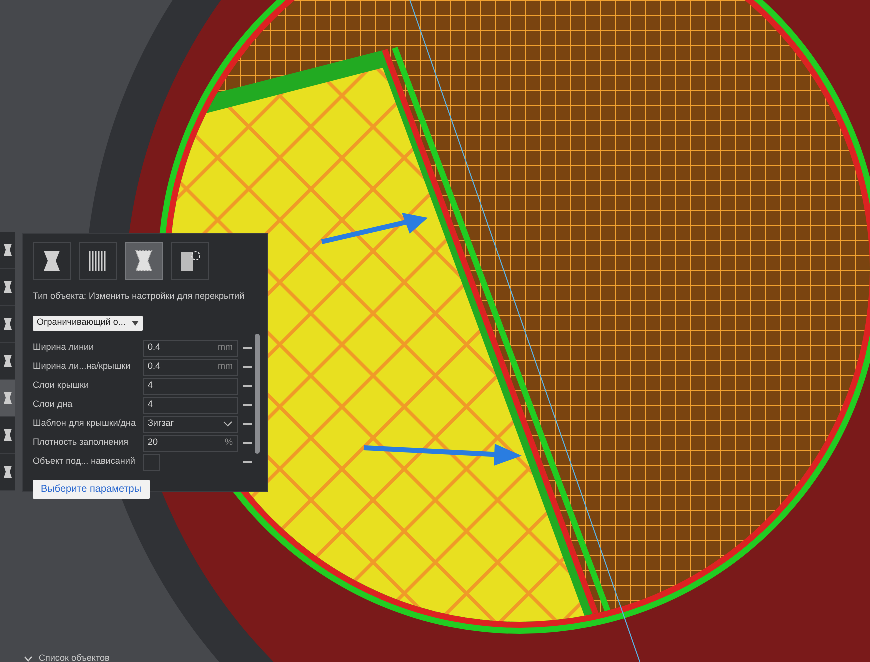  Describe the element at coordinates (81, 443) in the screenshot. I see `setting-label: Плотность заполнения` at that location.